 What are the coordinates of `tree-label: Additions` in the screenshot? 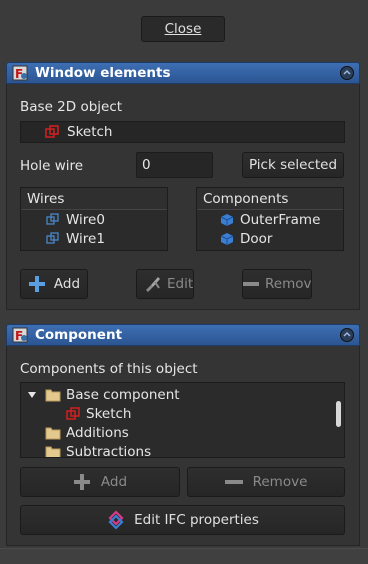 It's located at (97, 432).